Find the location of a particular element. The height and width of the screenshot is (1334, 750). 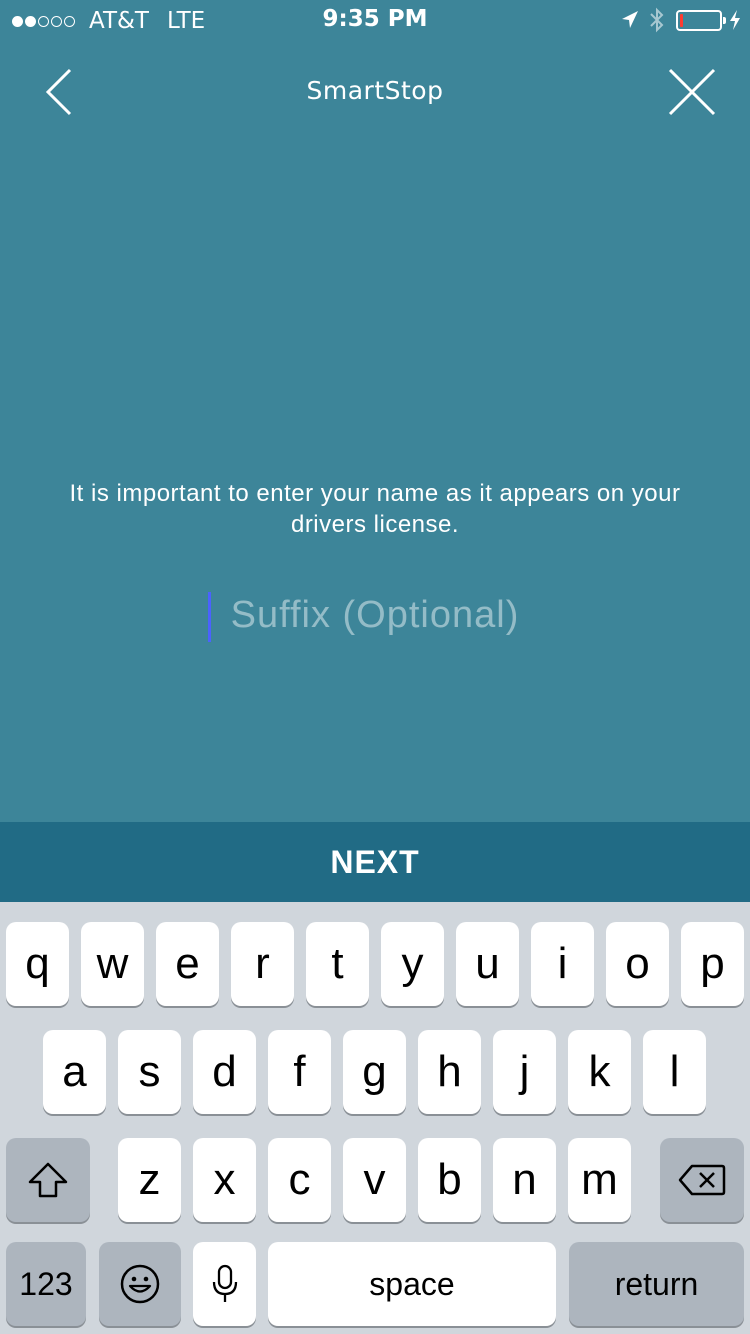

shift-key is located at coordinates (48, 1180).